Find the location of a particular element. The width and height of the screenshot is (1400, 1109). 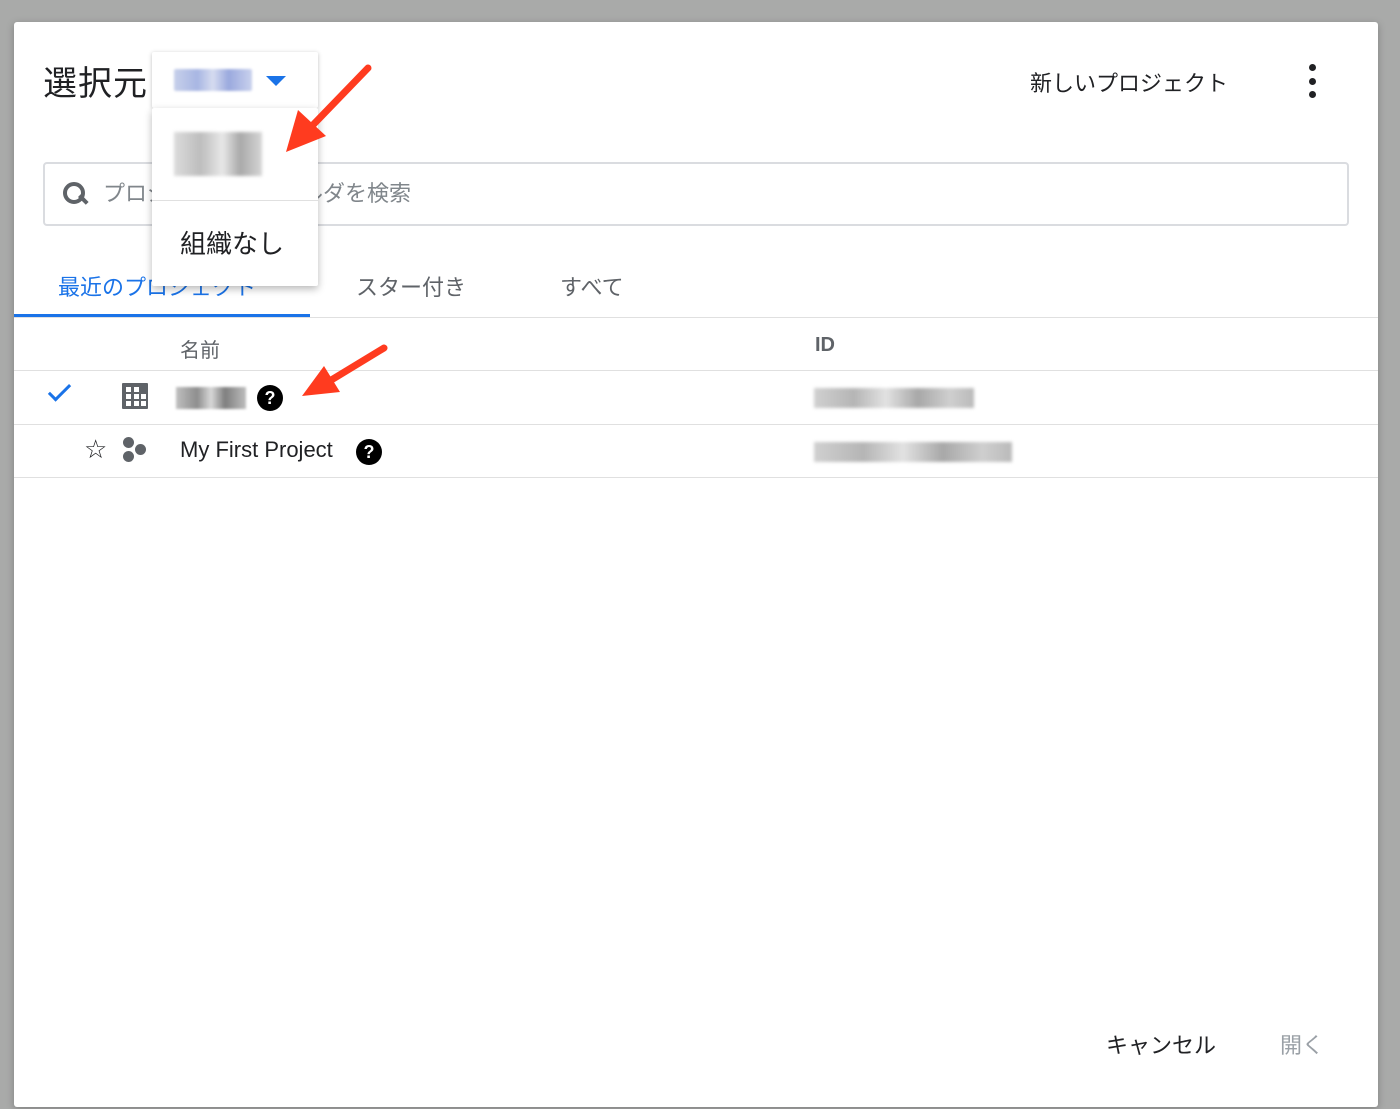

star-outline-icon: ☆ is located at coordinates (95, 450).